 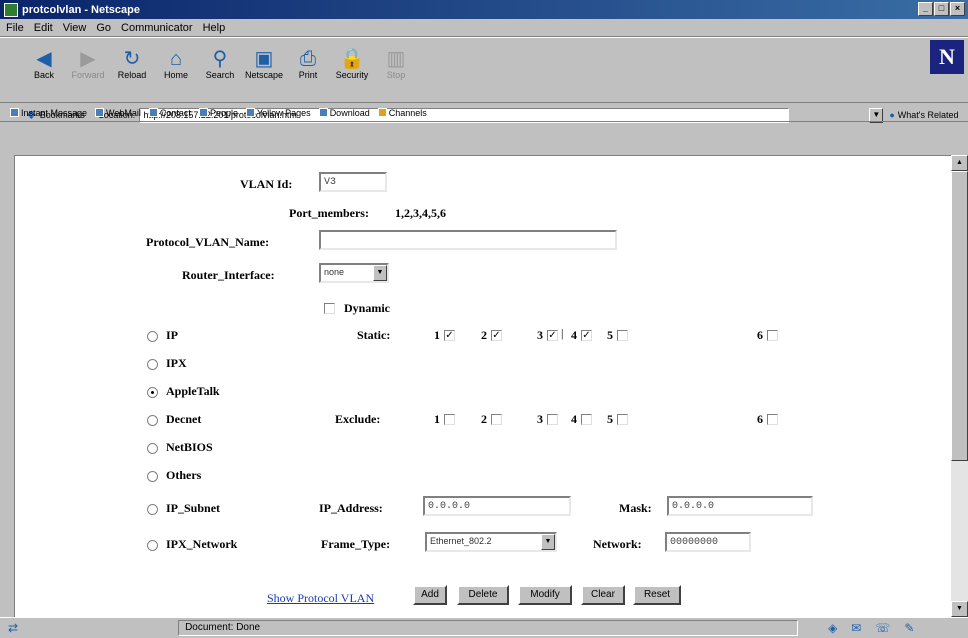 What do you see at coordinates (552, 335) in the screenshot?
I see `static-port-3-checkbox: ✓` at bounding box center [552, 335].